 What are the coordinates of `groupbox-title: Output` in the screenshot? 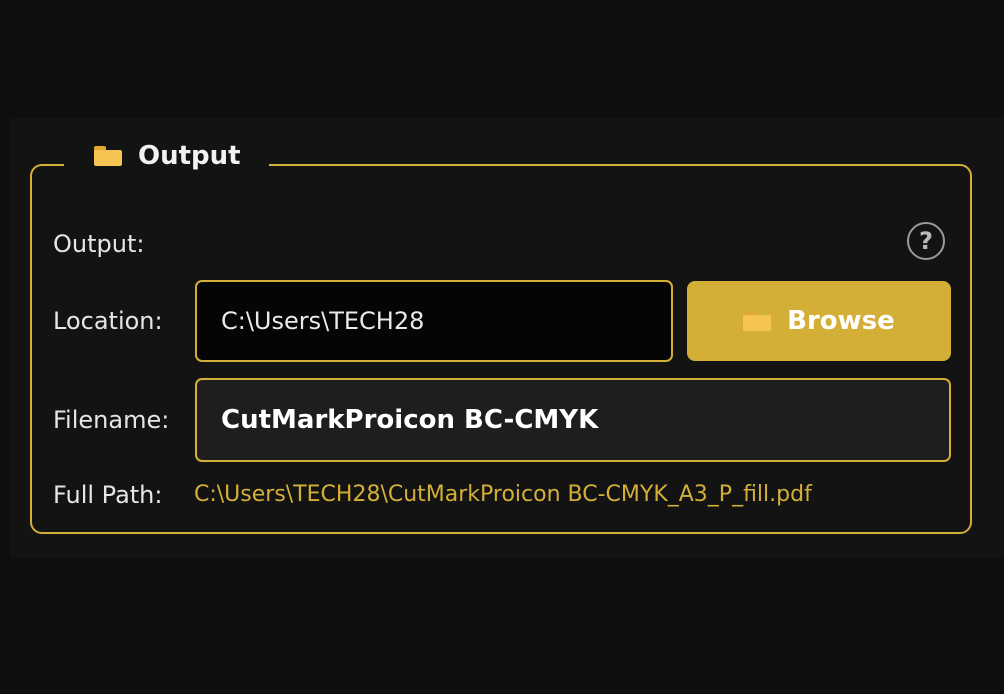 It's located at (166, 156).